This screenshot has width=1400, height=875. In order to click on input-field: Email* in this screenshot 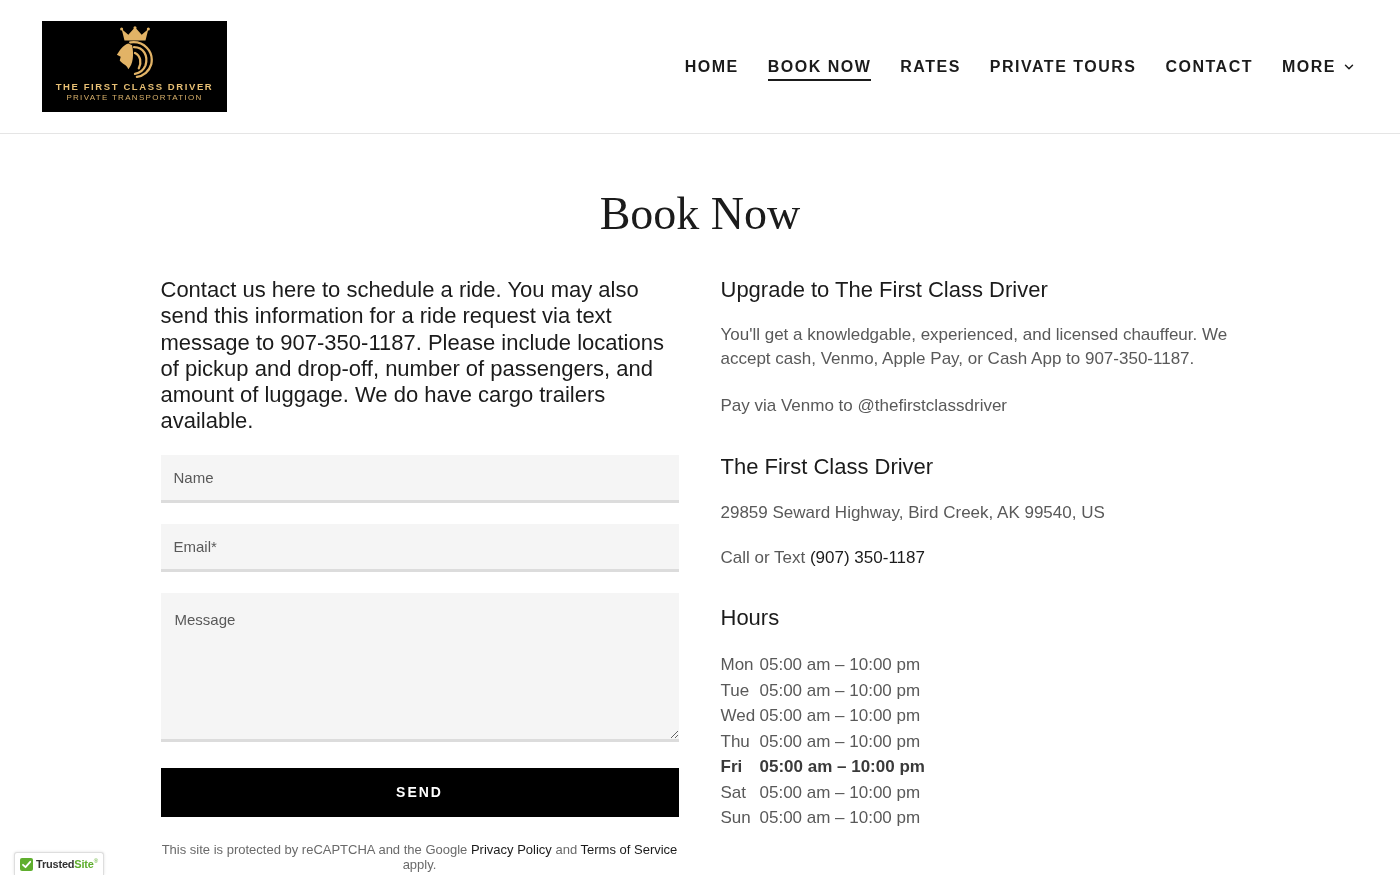, I will do `click(419, 547)`.